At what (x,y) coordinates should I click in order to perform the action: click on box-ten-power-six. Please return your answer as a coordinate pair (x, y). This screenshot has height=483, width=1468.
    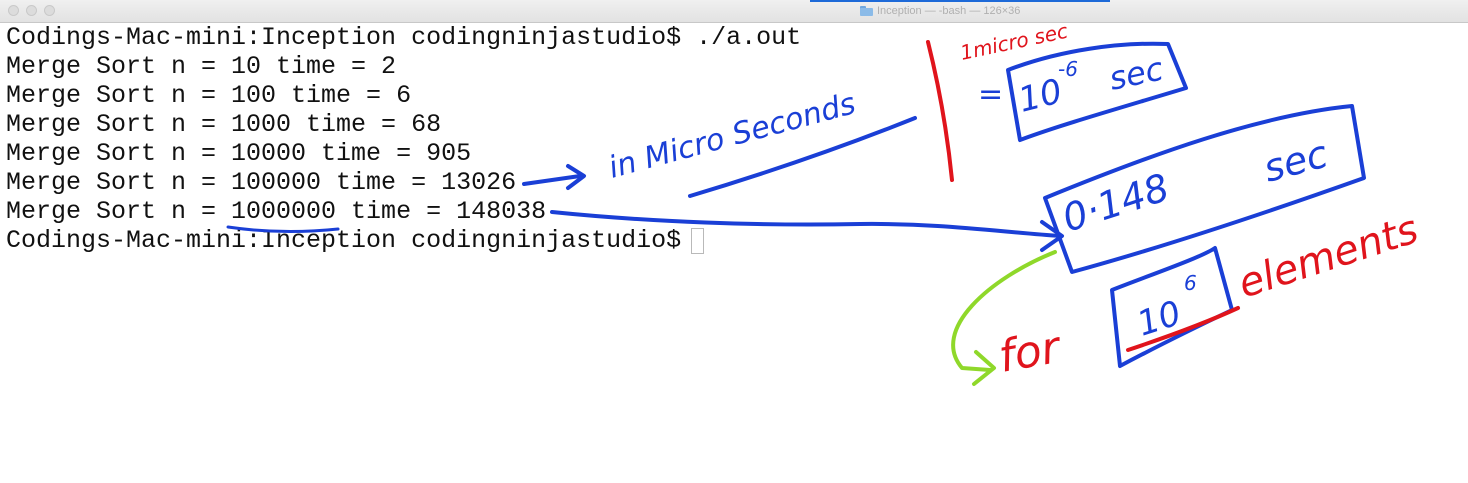
    Looking at the image, I should click on (1172, 307).